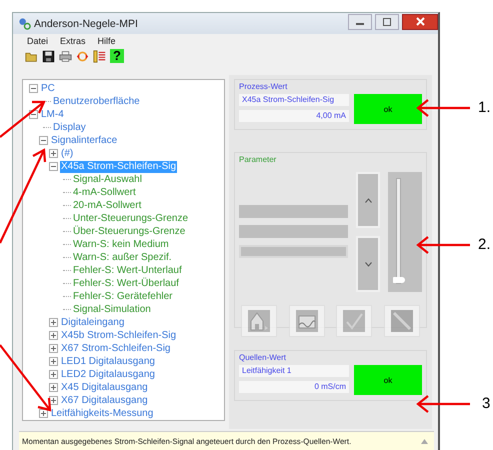 The image size is (493, 450). Describe the element at coordinates (48, 88) in the screenshot. I see `tree-item: PC` at that location.